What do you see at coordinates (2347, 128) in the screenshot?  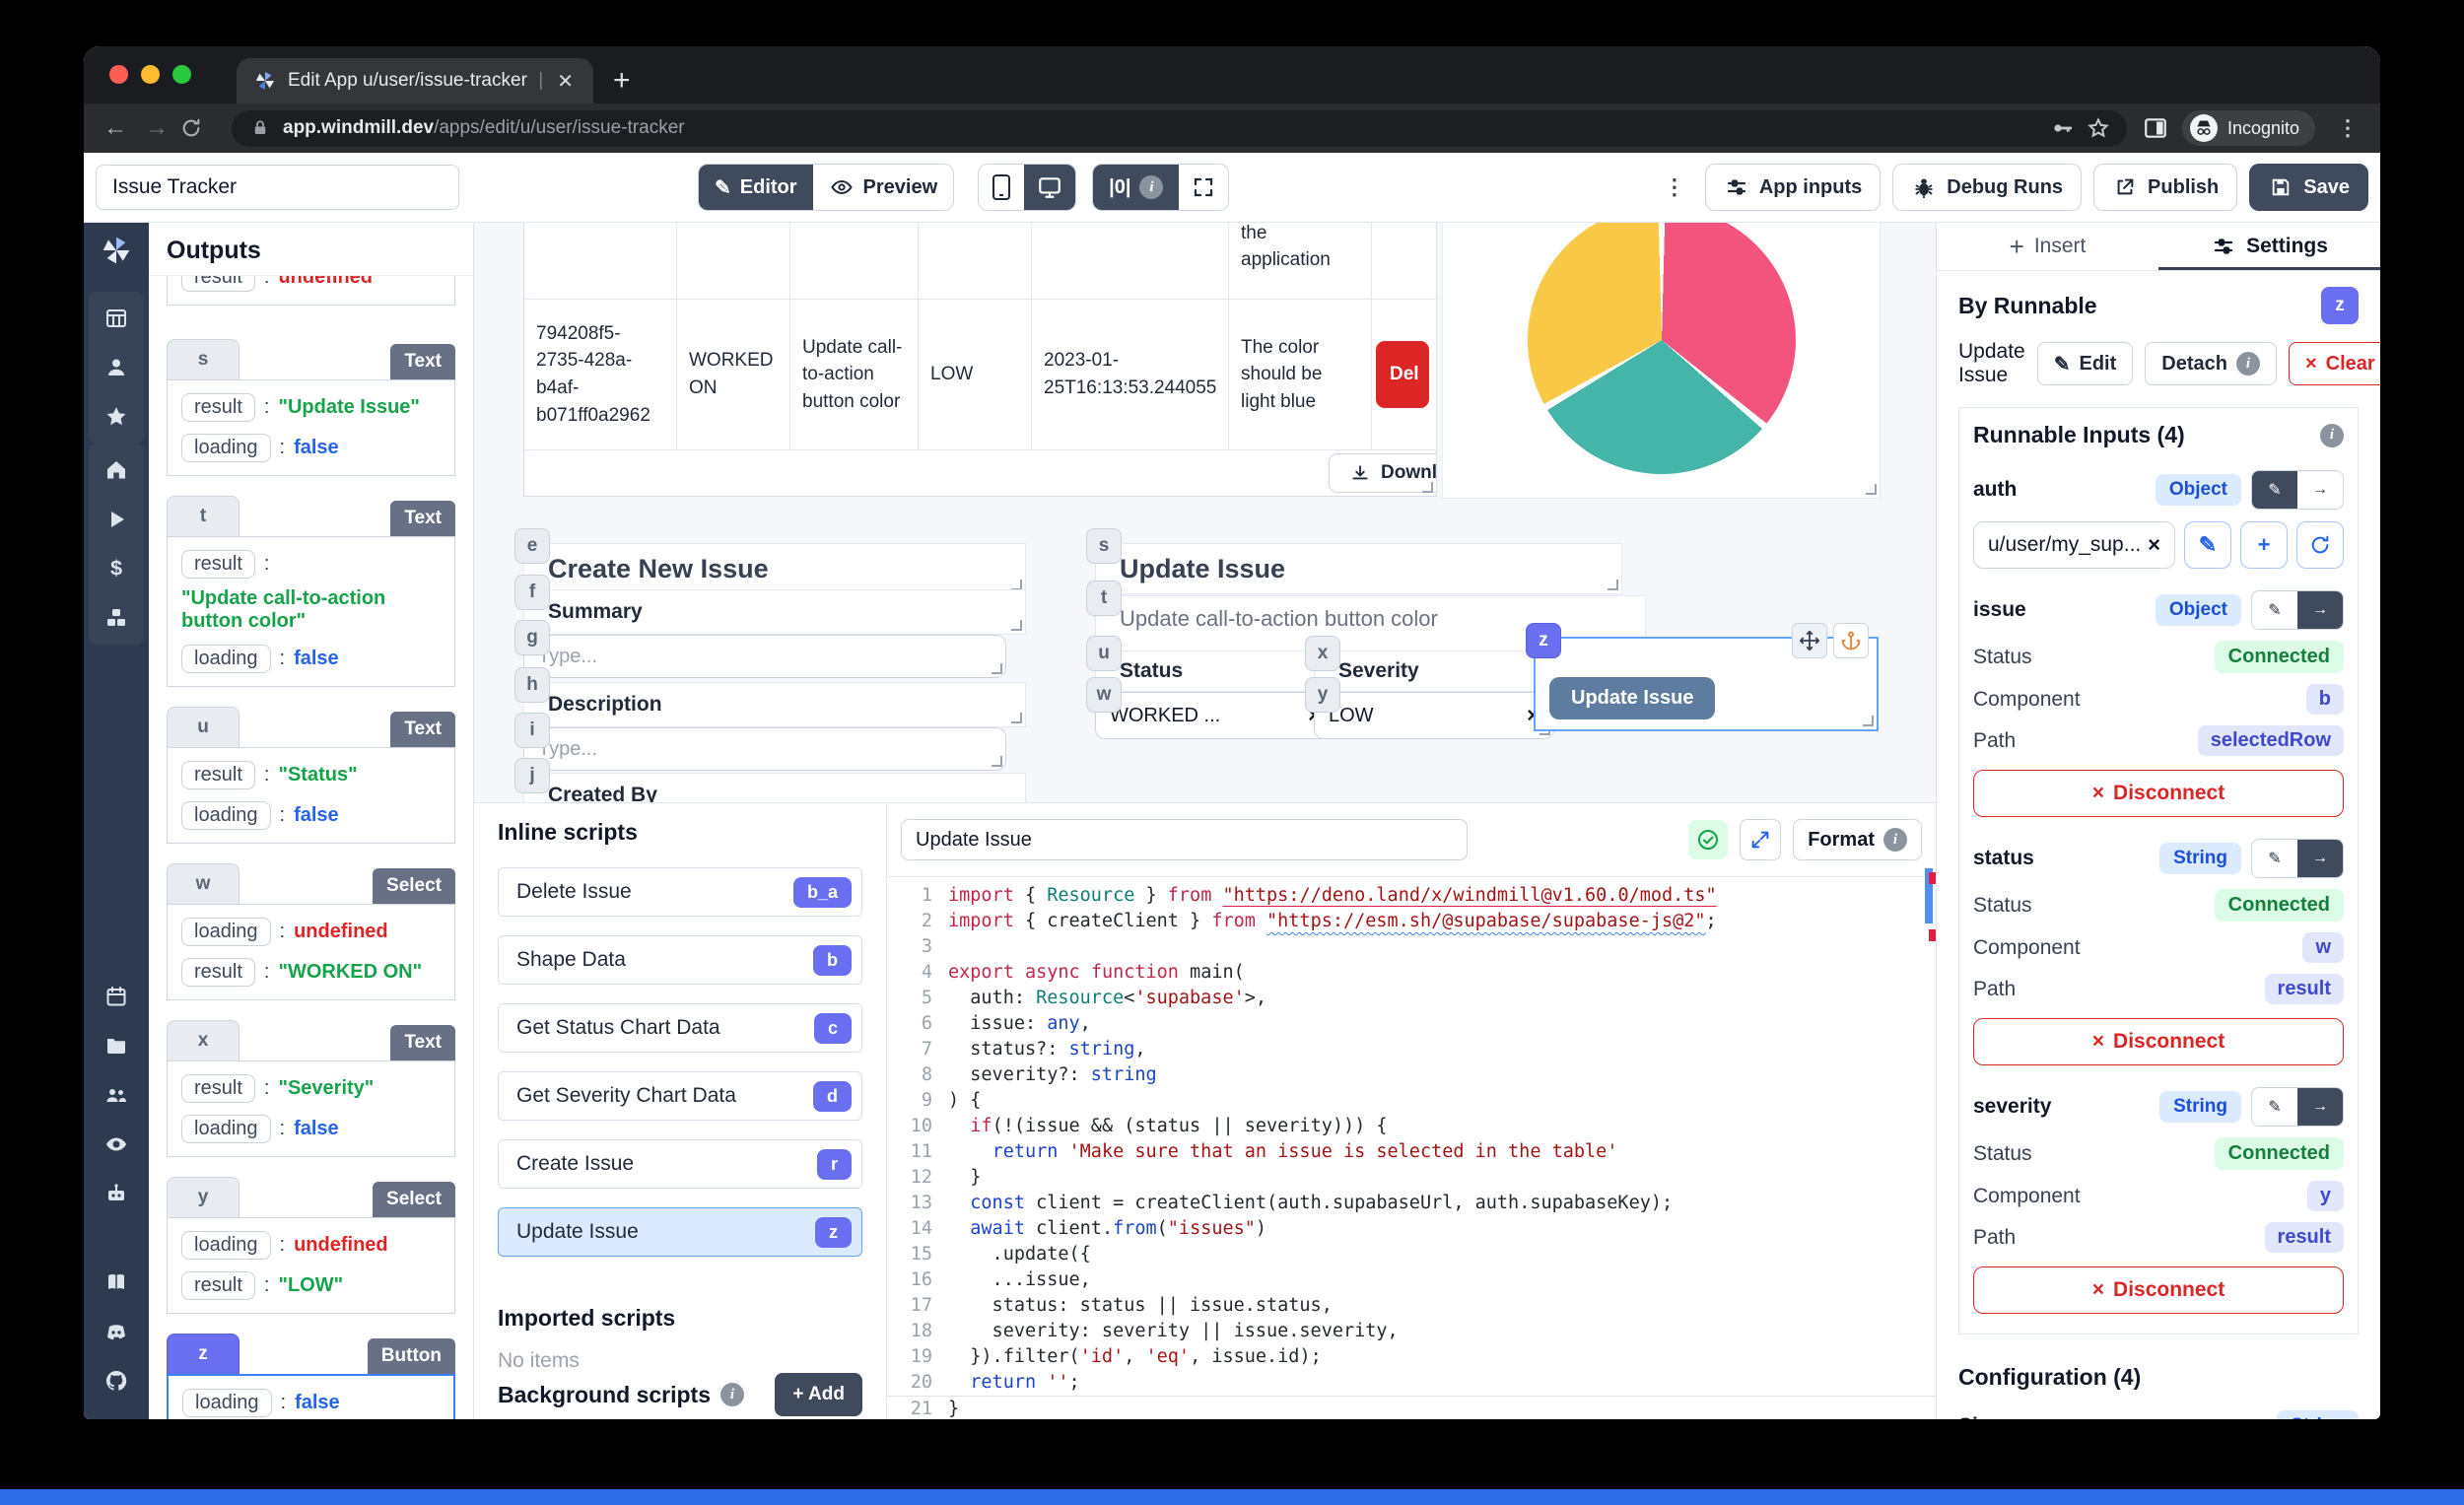 I see `browser-menu-icon: ⋮` at bounding box center [2347, 128].